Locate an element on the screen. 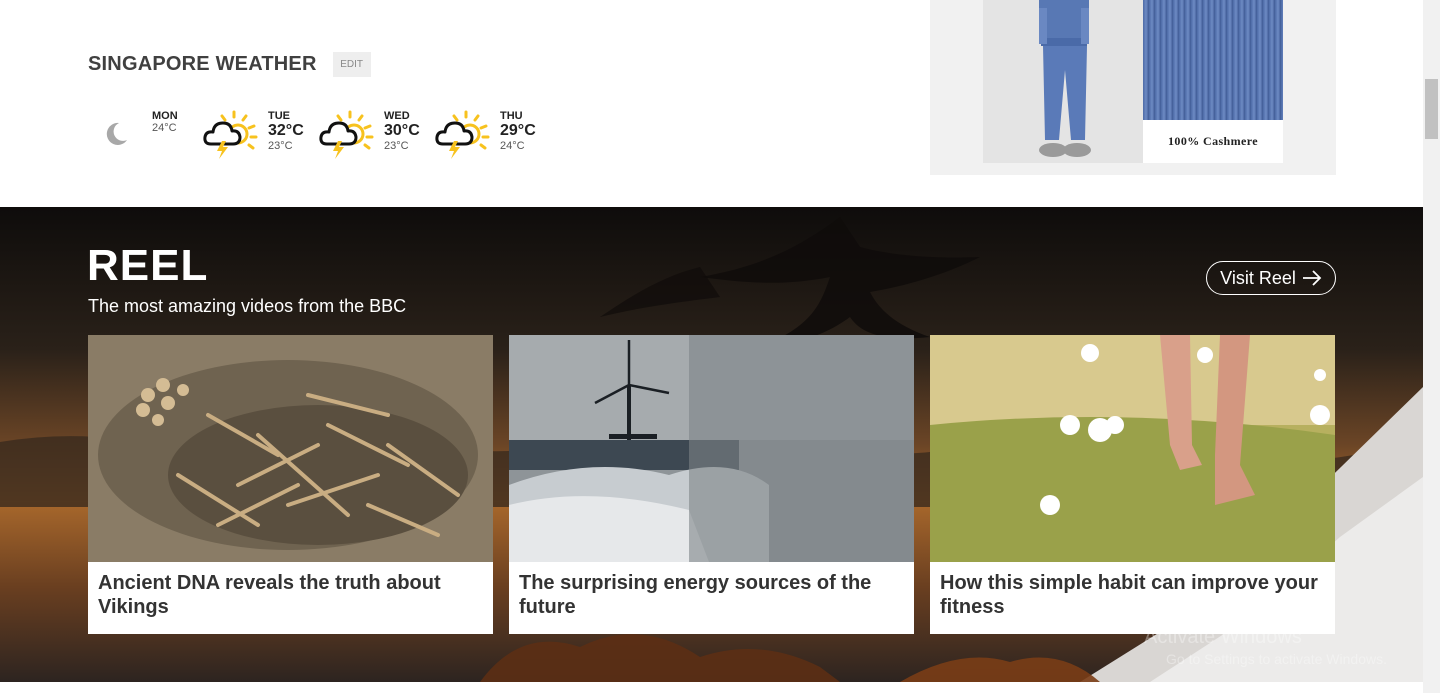 Image resolution: width=1440 pixels, height=693 pixels. forecast-day-tue: TUE 32°C 23°C is located at coordinates (286, 131).